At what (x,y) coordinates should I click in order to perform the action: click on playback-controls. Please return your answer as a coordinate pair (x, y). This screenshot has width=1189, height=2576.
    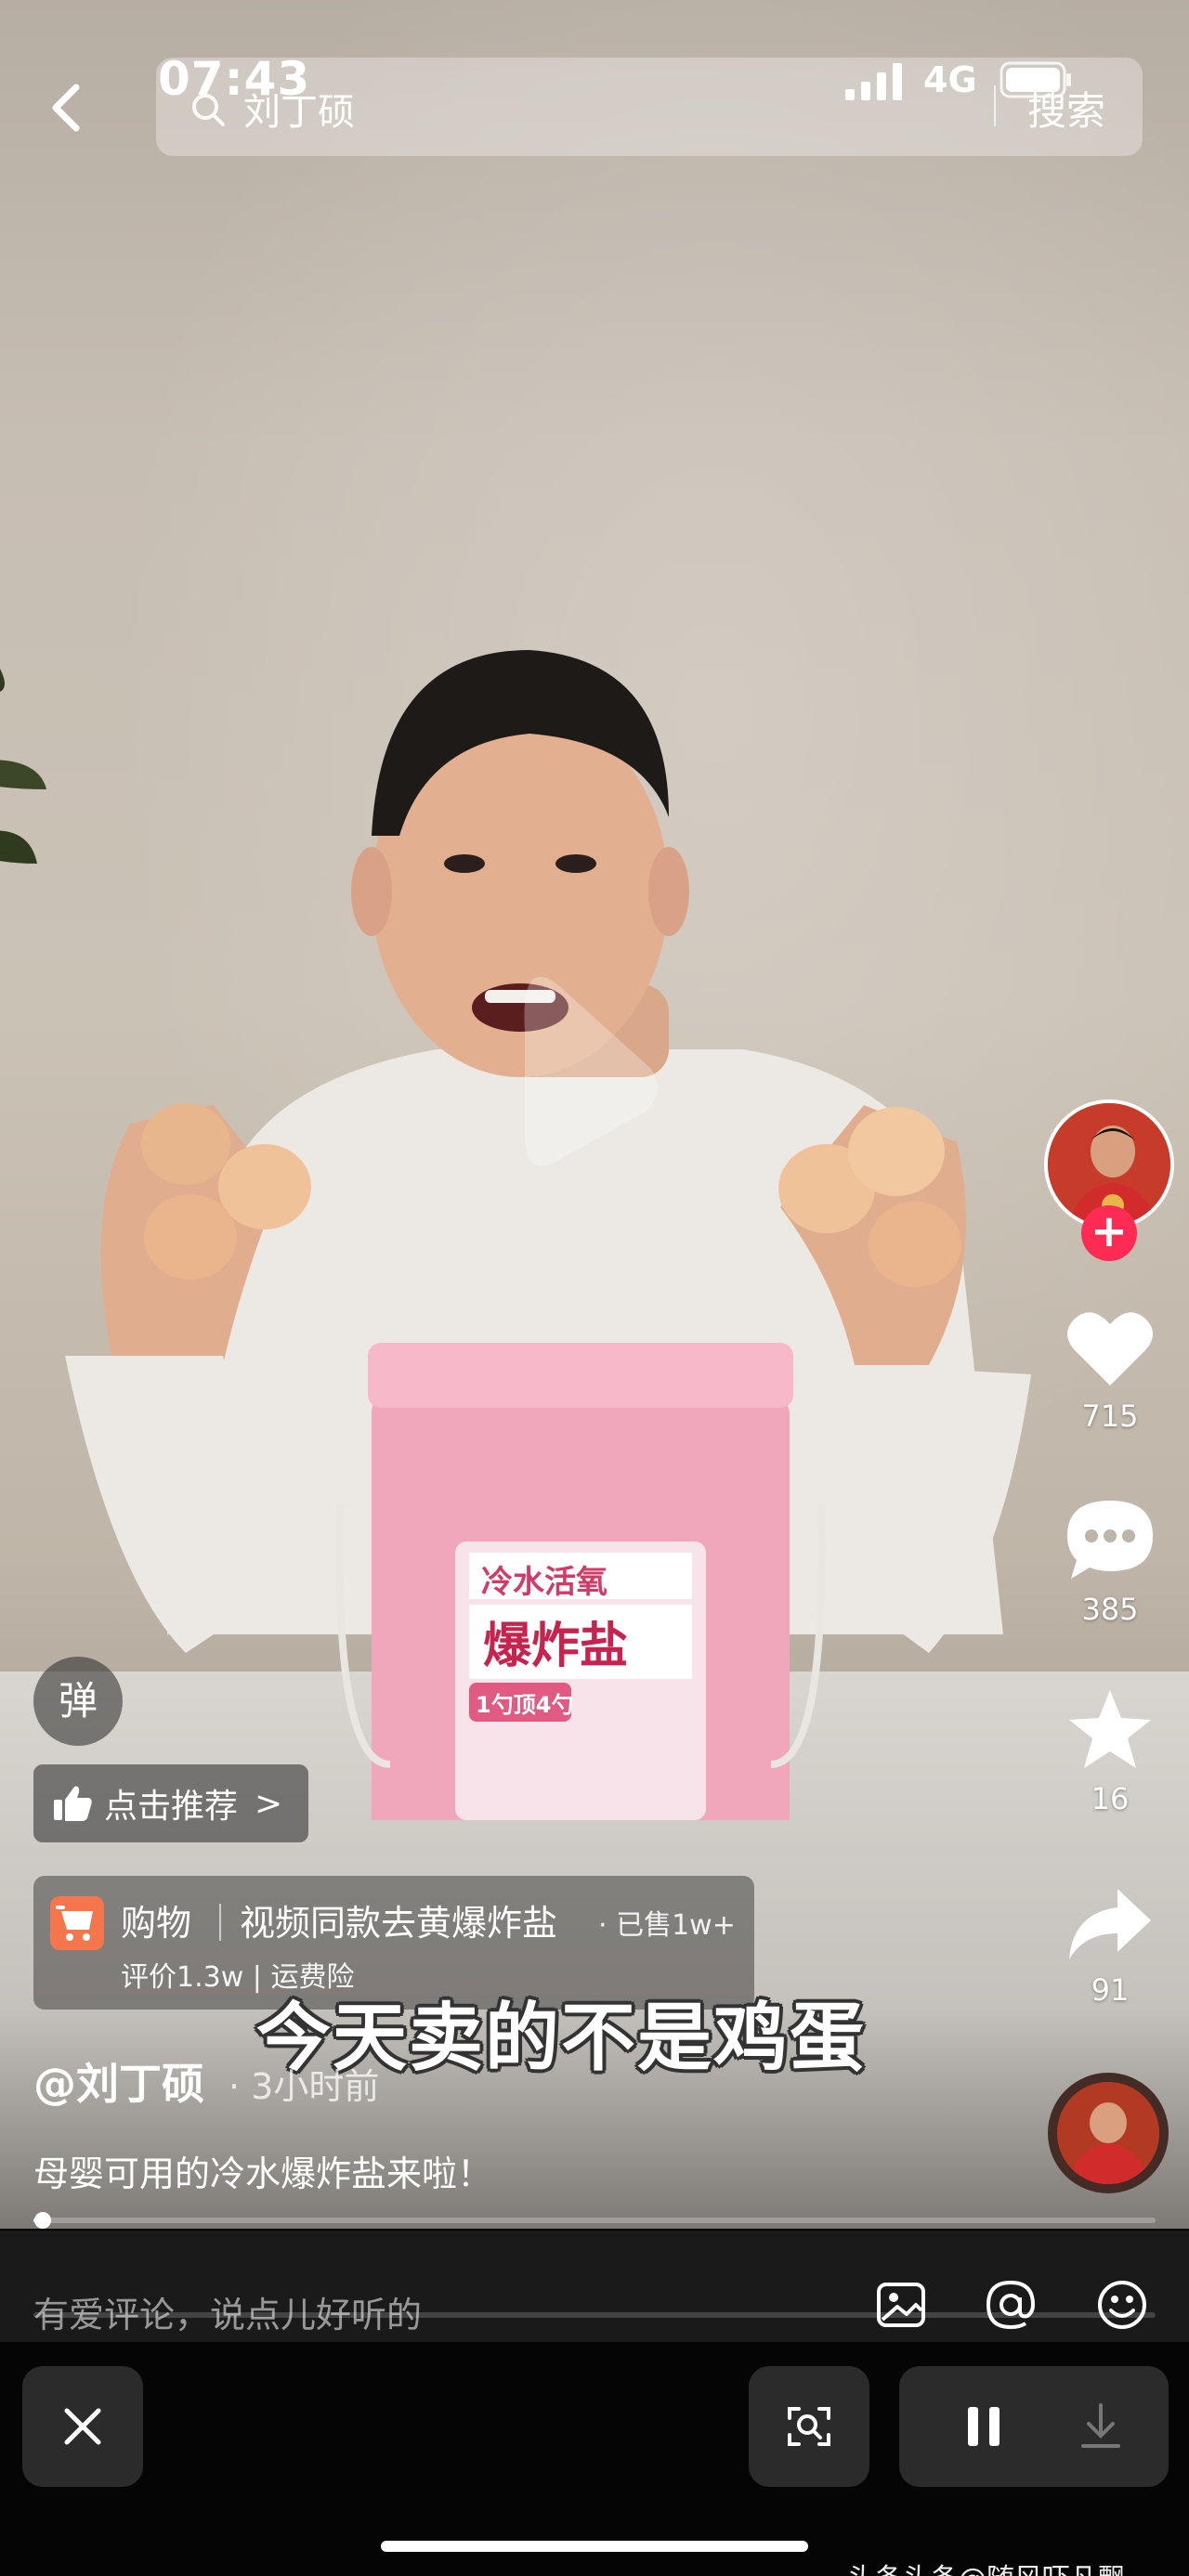
    Looking at the image, I should click on (1034, 2426).